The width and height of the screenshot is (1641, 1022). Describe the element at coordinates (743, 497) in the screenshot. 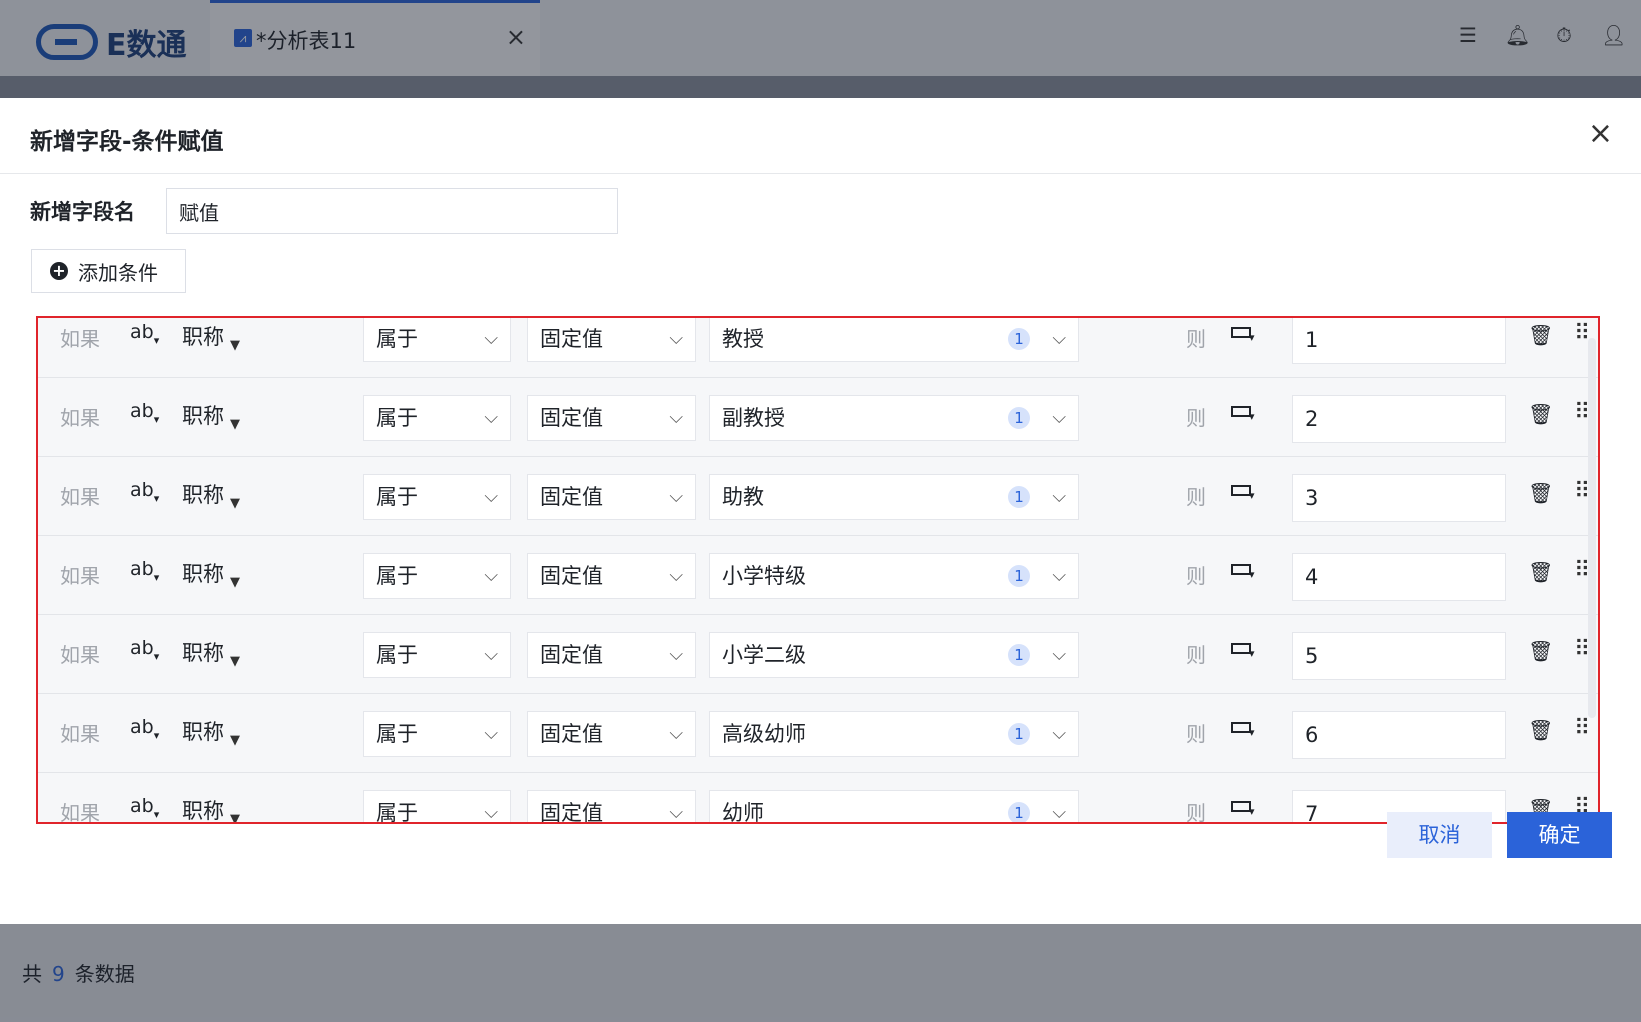

I see `selected-value: 助教` at that location.